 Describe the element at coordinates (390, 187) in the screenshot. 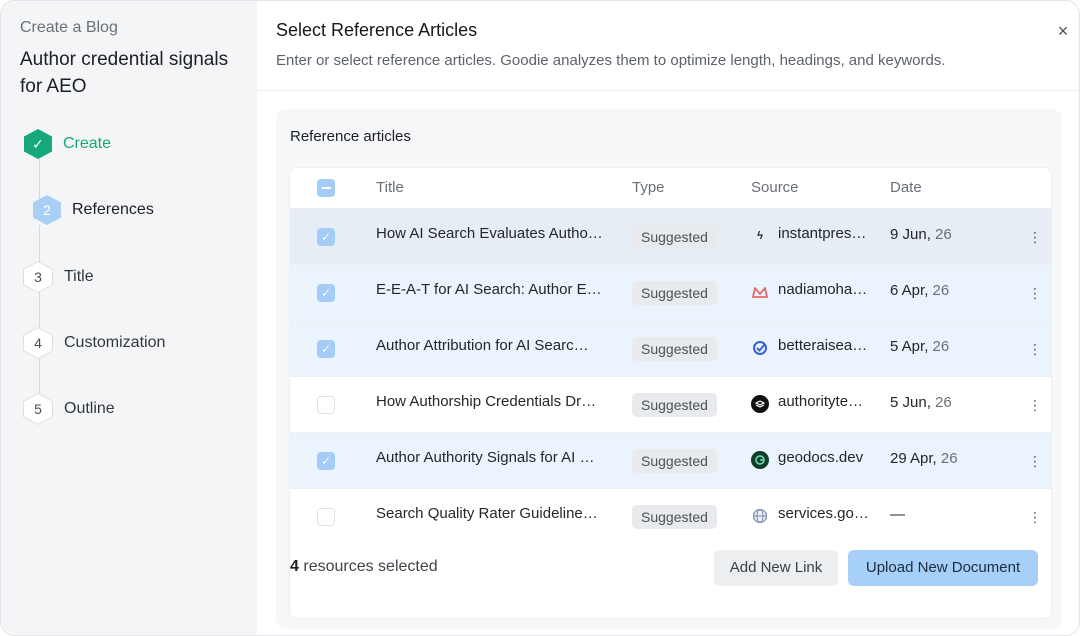

I see `column-title: Title` at that location.